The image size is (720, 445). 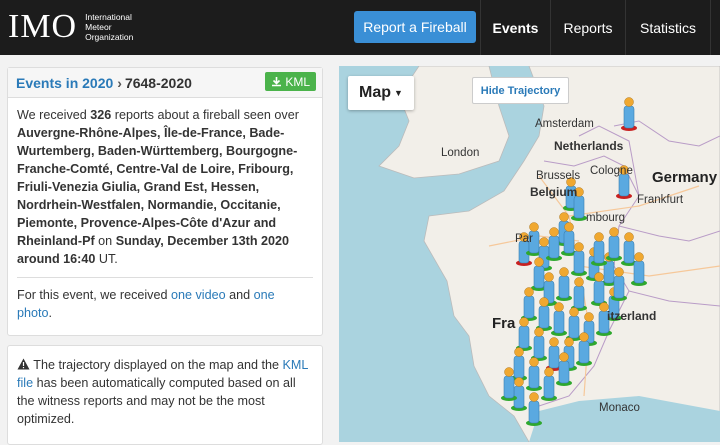 I want to click on kml-download-button: KML, so click(x=290, y=81).